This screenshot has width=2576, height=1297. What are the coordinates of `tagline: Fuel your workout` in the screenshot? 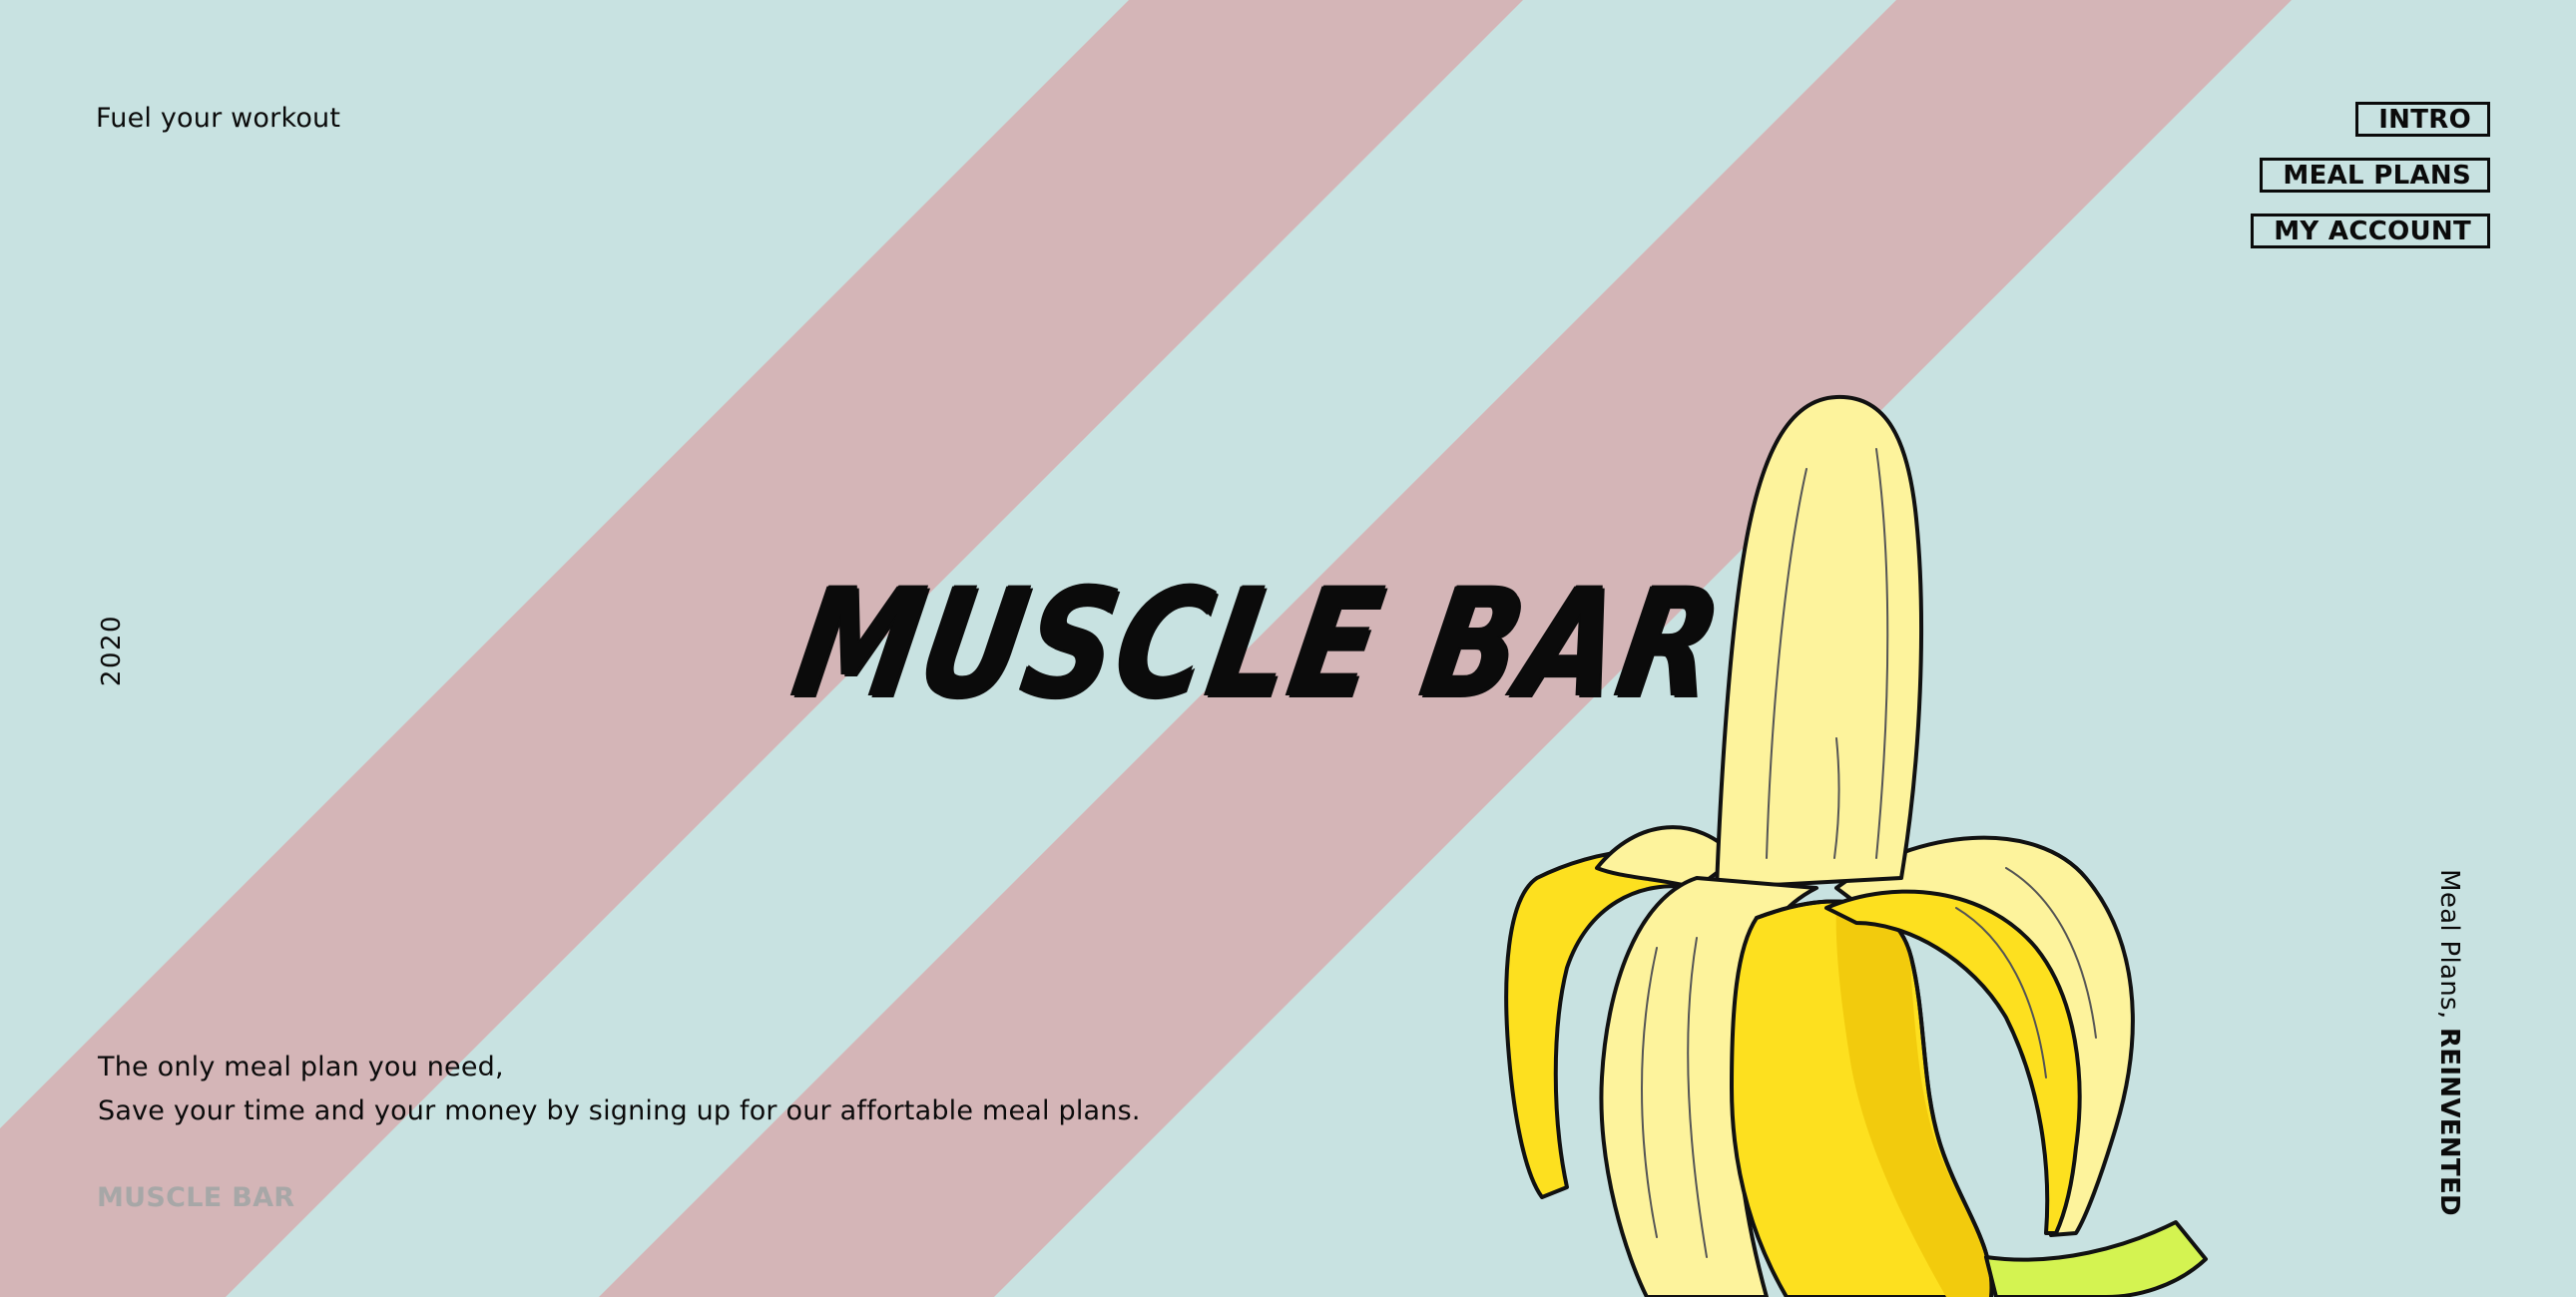 It's located at (219, 118).